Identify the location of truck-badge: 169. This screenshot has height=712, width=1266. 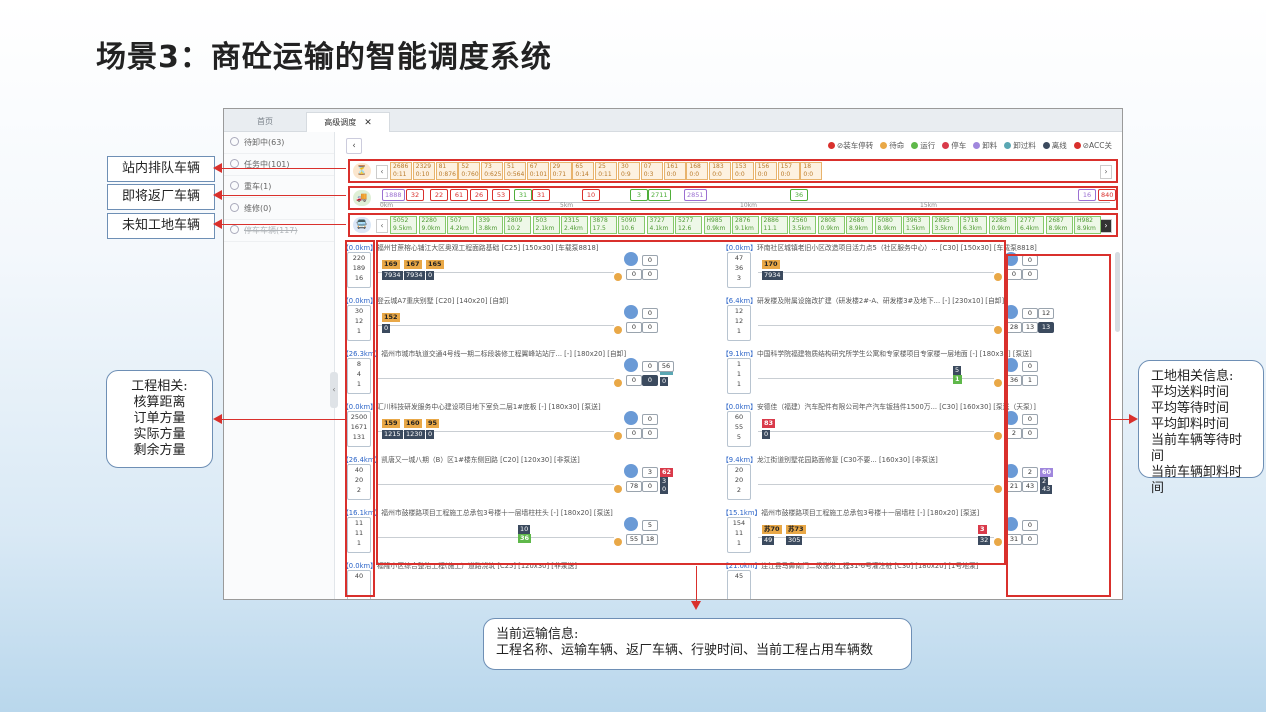
(391, 264).